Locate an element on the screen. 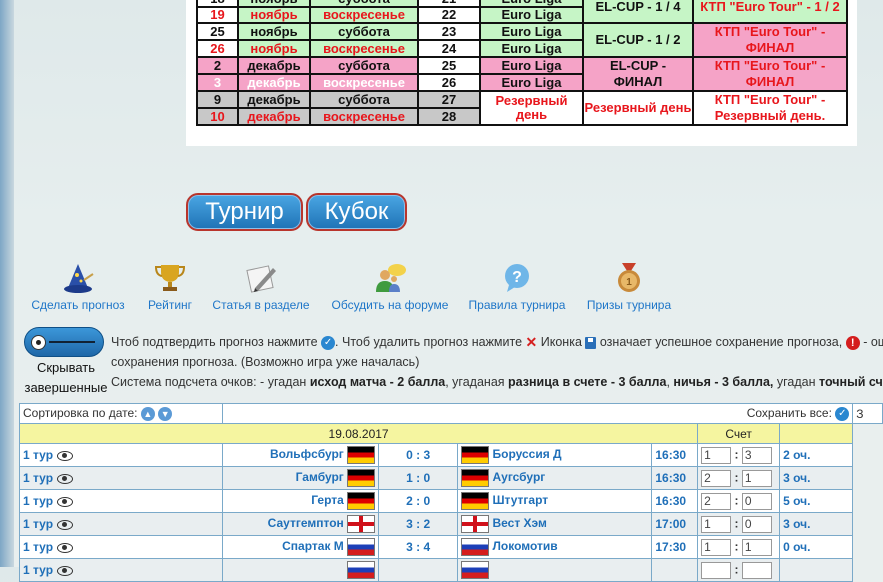  schedule-round: 23 is located at coordinates (449, 31).